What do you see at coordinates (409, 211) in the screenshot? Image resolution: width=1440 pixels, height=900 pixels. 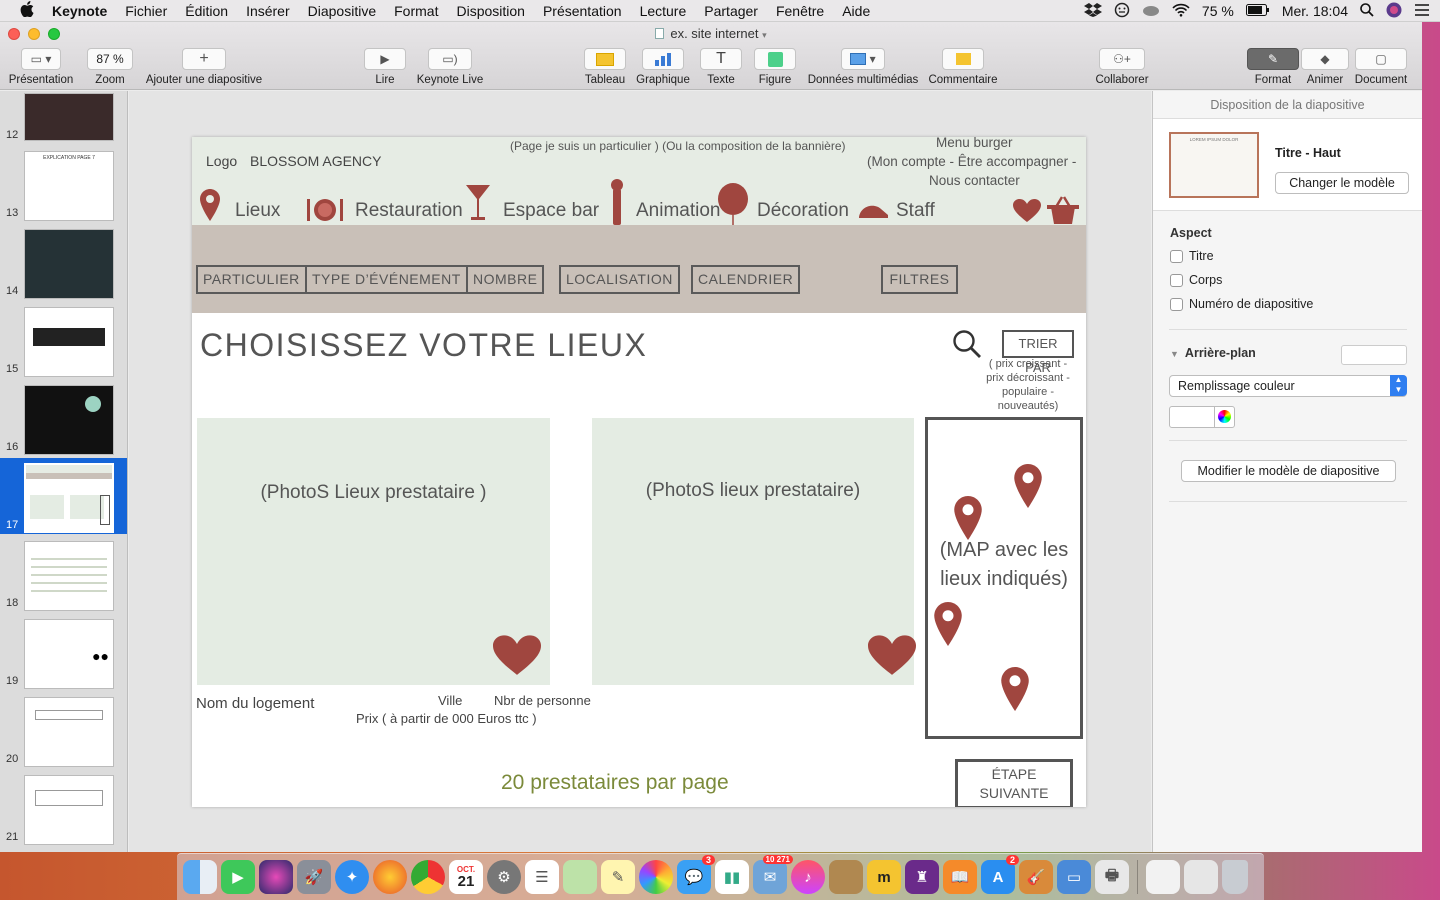 I see `nav-restauration: Restauration` at bounding box center [409, 211].